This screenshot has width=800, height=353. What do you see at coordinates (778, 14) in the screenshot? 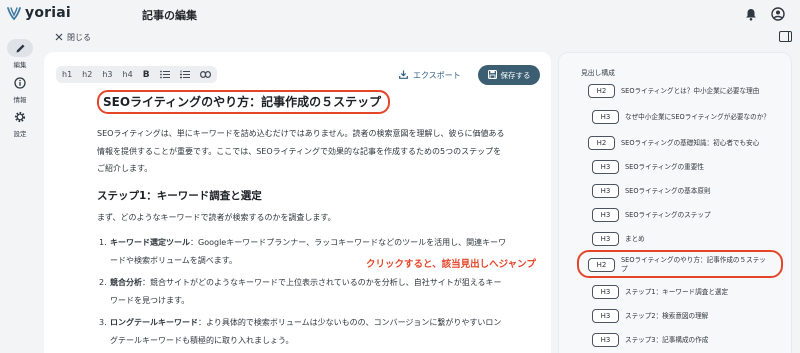
I see `account-icon` at bounding box center [778, 14].